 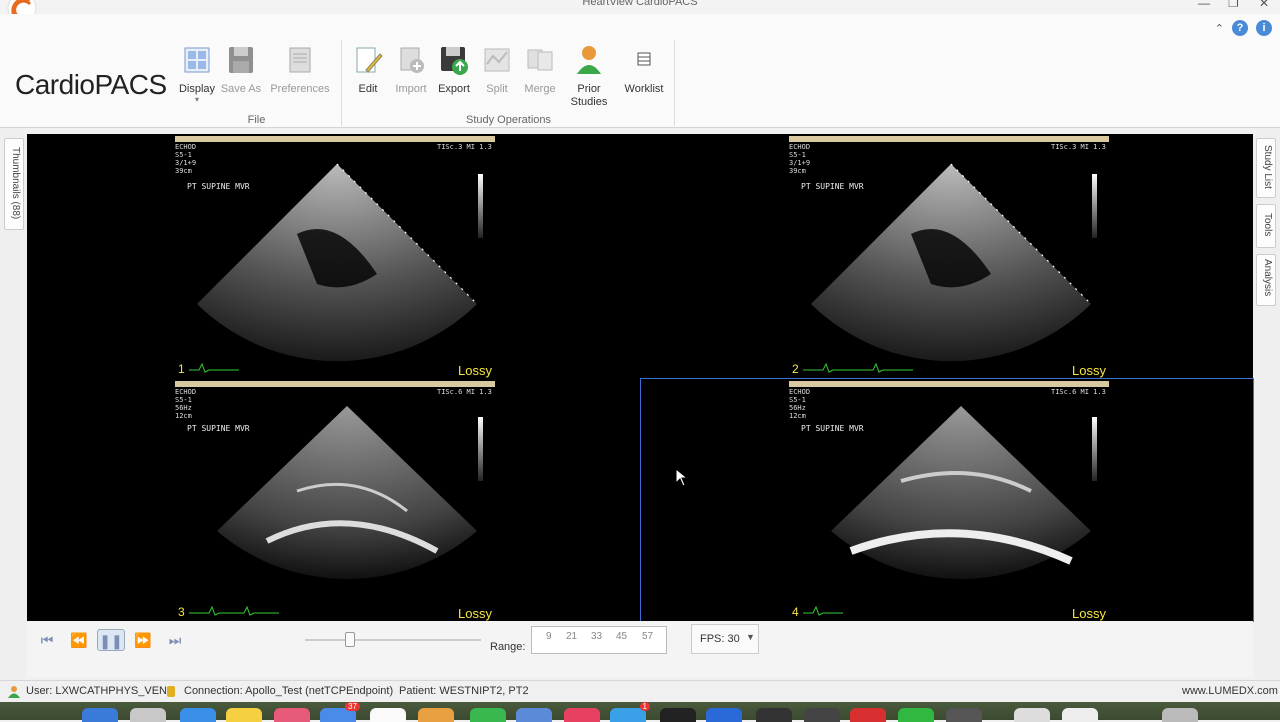 I want to click on mouse-cursor-icon, so click(x=682, y=477).